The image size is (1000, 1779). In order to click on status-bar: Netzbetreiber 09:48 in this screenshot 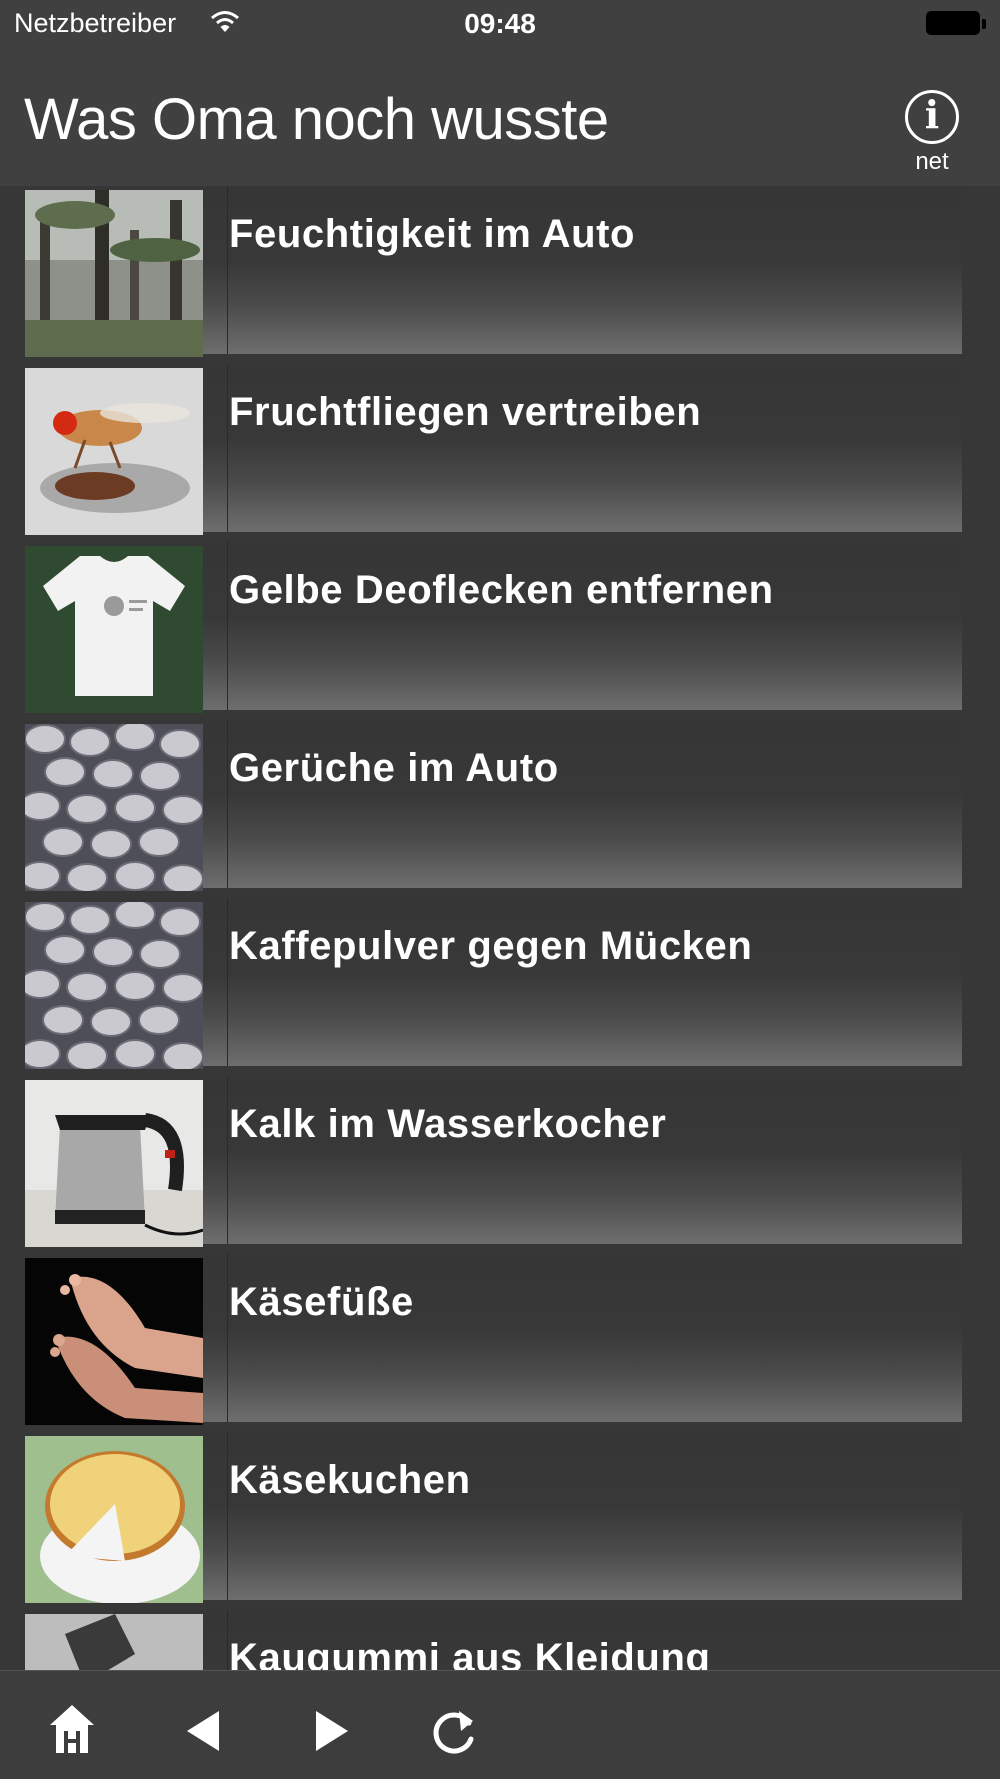, I will do `click(500, 25)`.